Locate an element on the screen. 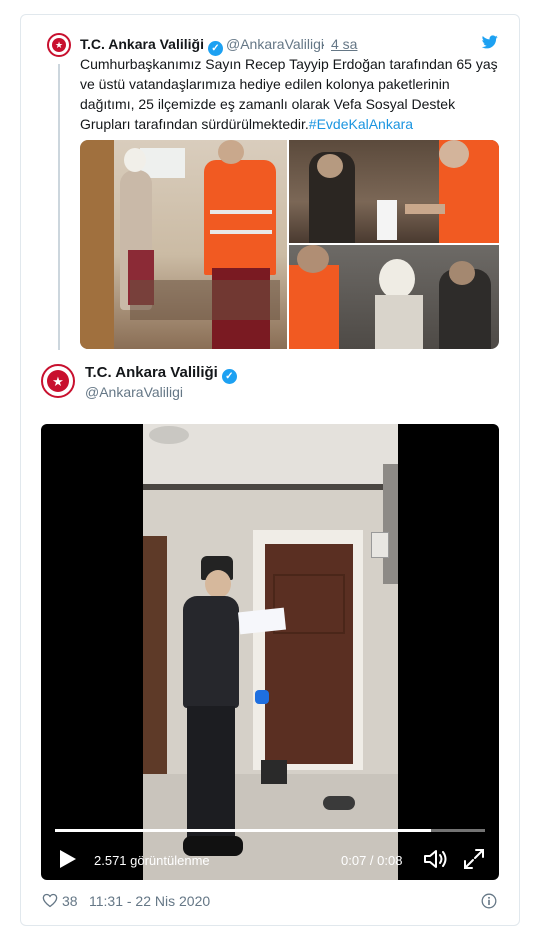 The width and height of the screenshot is (550, 926). verified-badge-icon: ✓ is located at coordinates (229, 376).